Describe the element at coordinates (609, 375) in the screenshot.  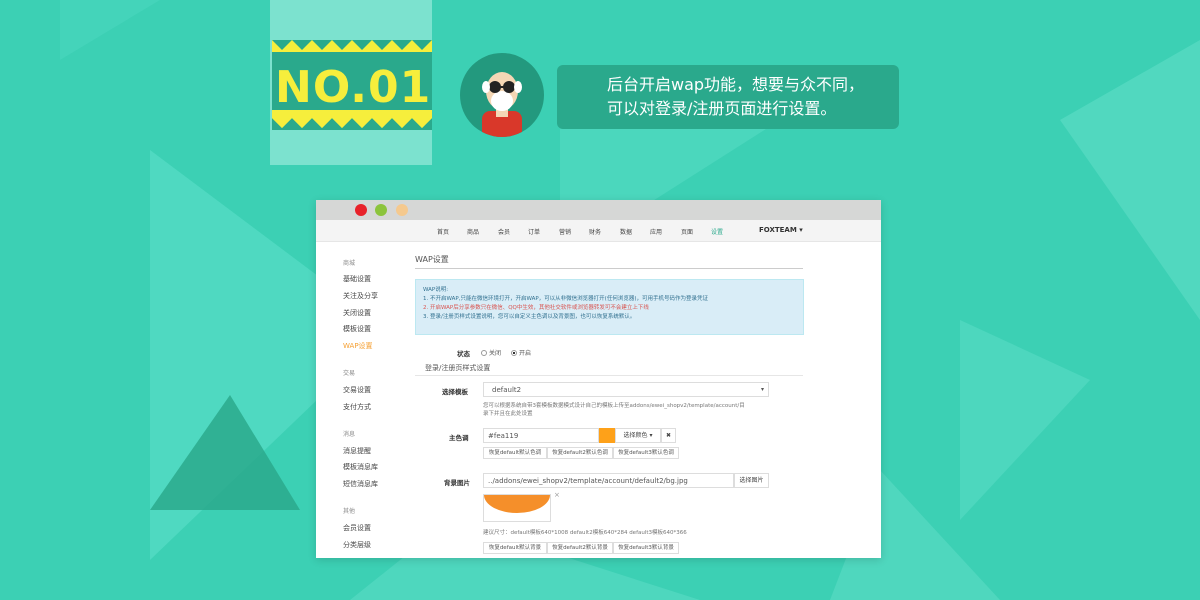
I see `section-divider` at that location.